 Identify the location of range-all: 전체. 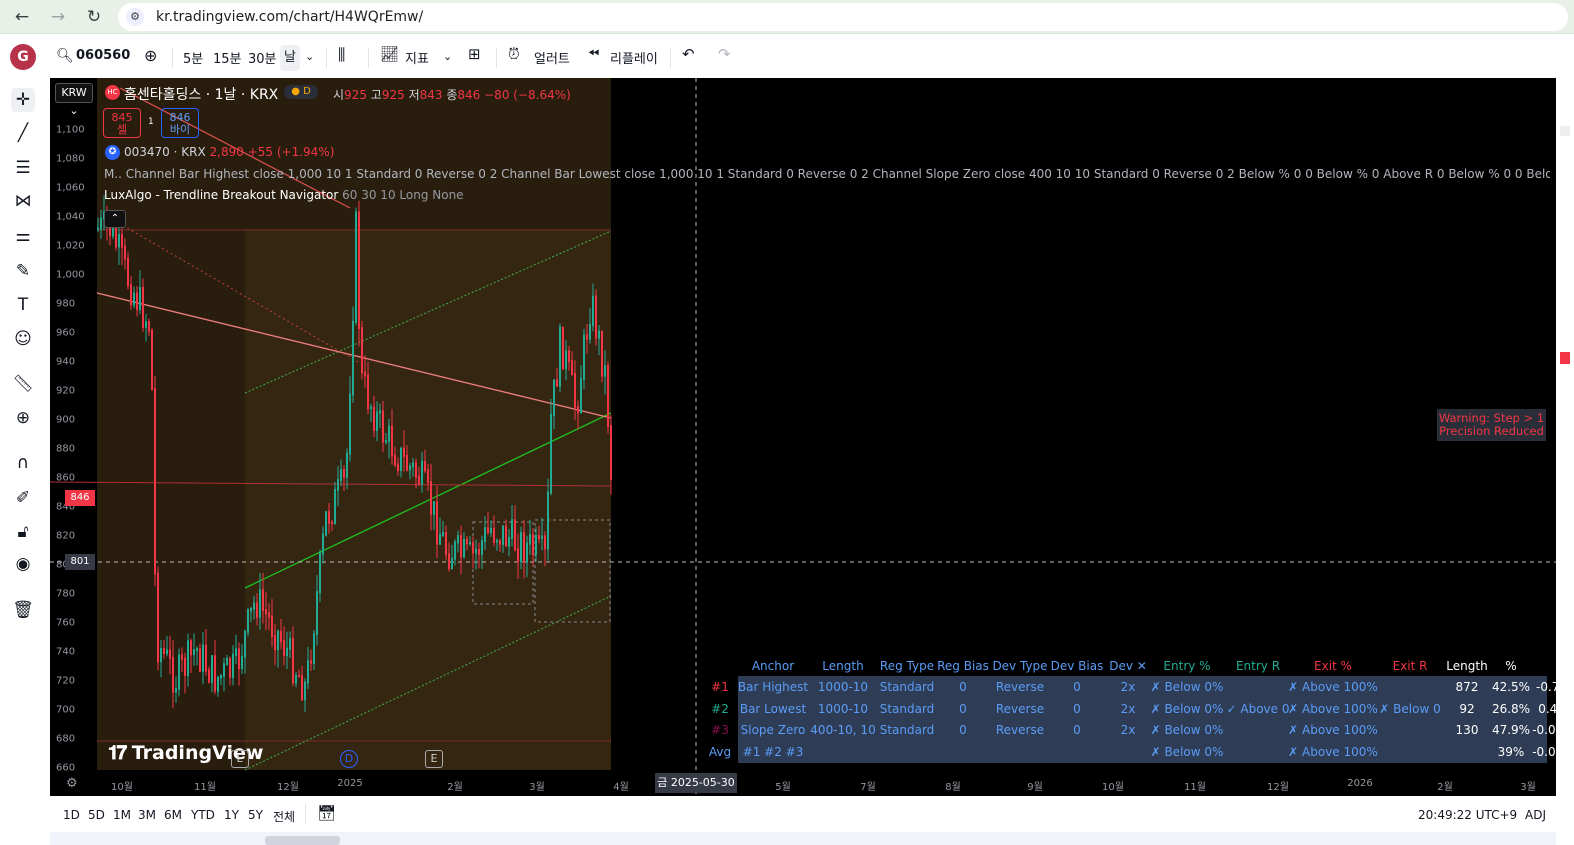
(284, 816).